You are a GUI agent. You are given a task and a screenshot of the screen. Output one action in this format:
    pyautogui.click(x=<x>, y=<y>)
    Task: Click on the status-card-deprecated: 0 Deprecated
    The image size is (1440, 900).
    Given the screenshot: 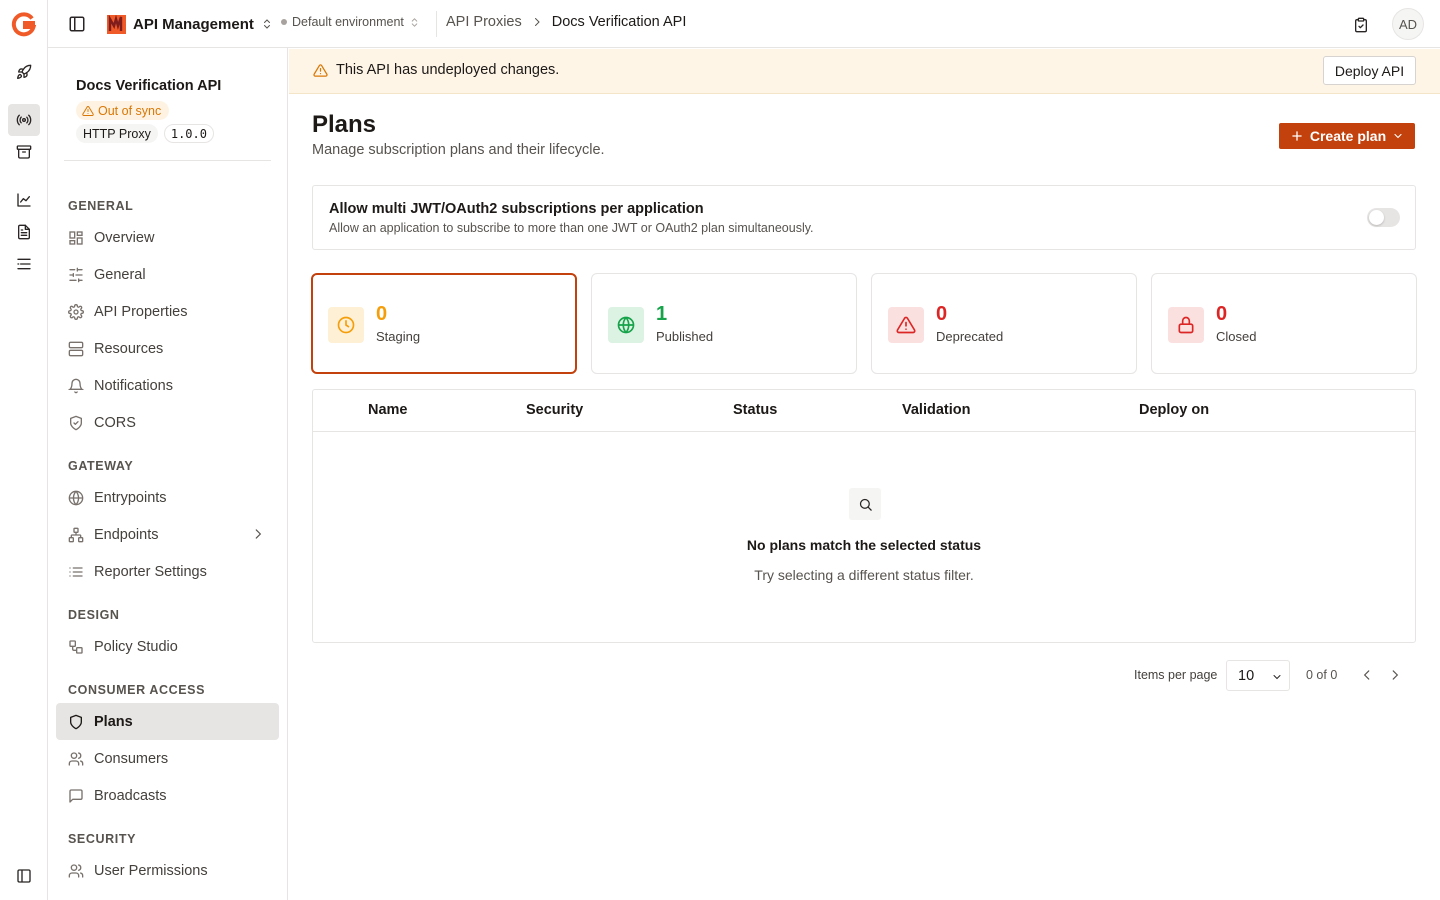 What is the action you would take?
    pyautogui.click(x=1004, y=323)
    